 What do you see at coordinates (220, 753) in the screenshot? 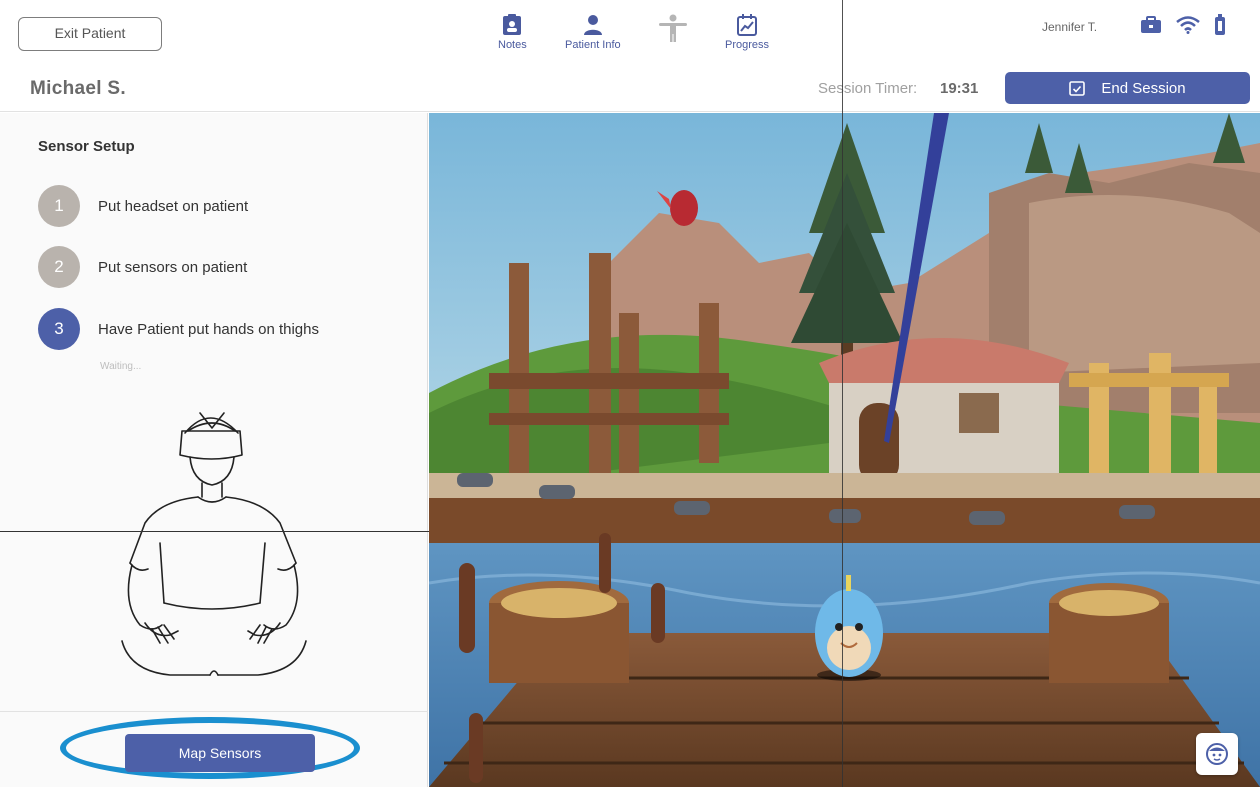
I see `map-sensors-button: Map Sensors` at bounding box center [220, 753].